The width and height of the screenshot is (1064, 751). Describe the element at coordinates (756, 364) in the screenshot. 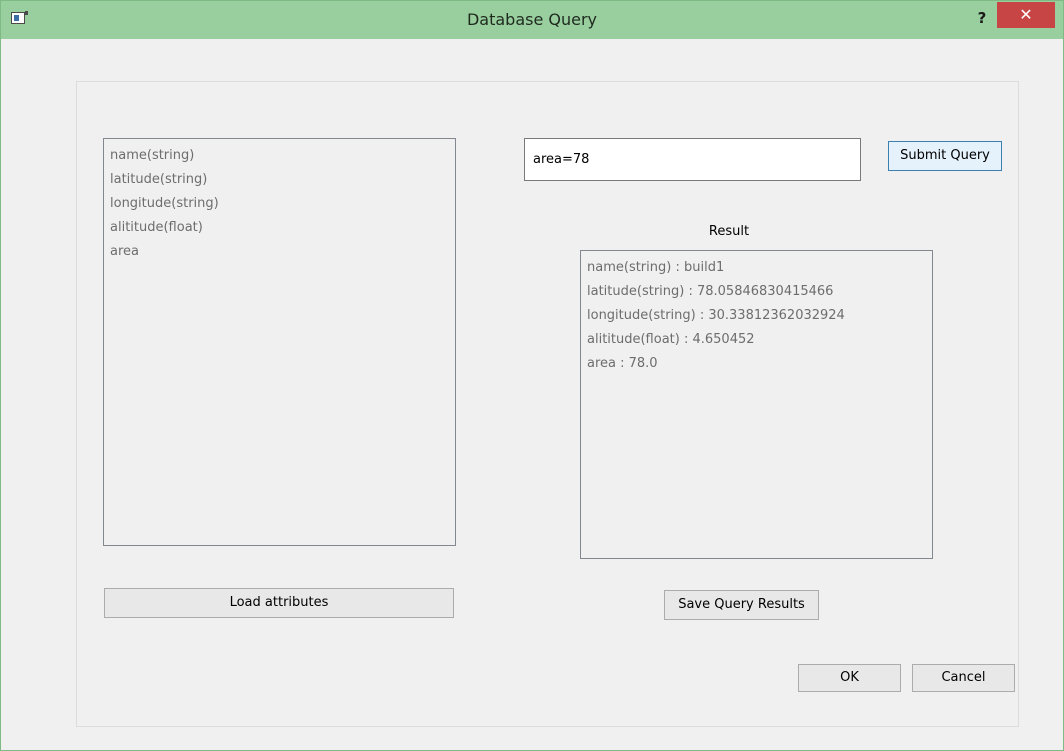

I see `result-item: area : 78.0` at that location.